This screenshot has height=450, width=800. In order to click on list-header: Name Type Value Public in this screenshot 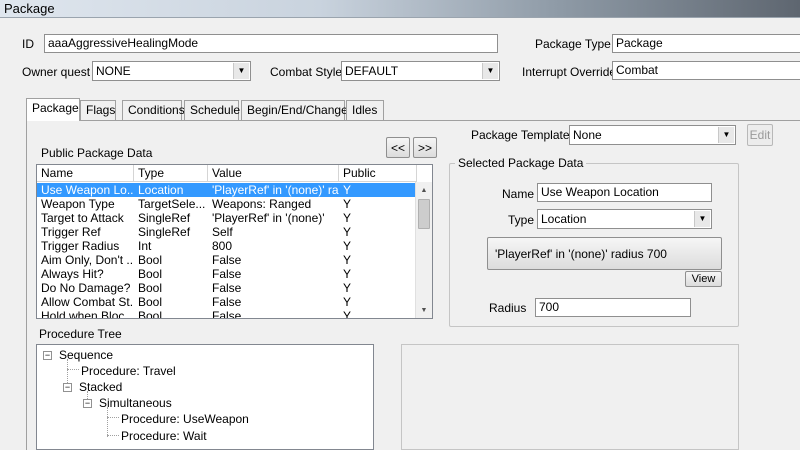, I will do `click(227, 173)`.